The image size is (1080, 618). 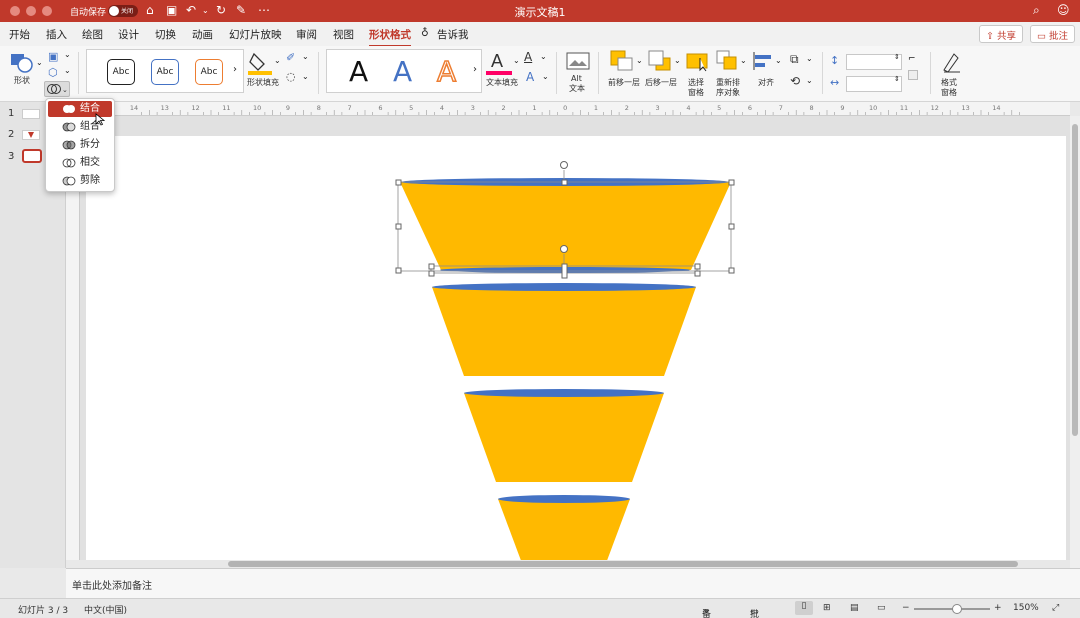 What do you see at coordinates (80, 181) in the screenshot?
I see `menu-item-subtract: 剪除` at bounding box center [80, 181].